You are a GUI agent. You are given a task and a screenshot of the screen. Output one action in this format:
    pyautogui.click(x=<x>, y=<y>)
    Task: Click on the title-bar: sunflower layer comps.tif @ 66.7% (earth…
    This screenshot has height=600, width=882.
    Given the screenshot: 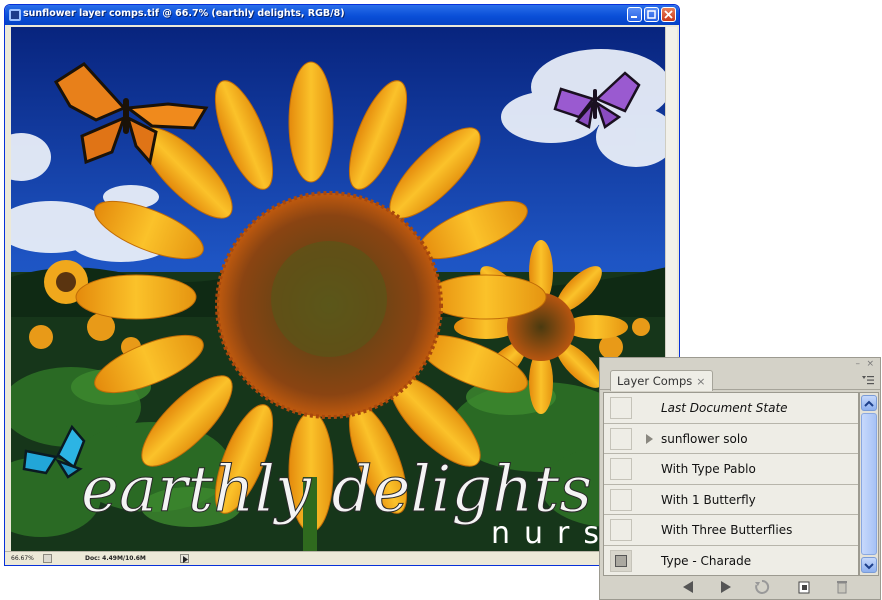 What is the action you would take?
    pyautogui.click(x=342, y=15)
    